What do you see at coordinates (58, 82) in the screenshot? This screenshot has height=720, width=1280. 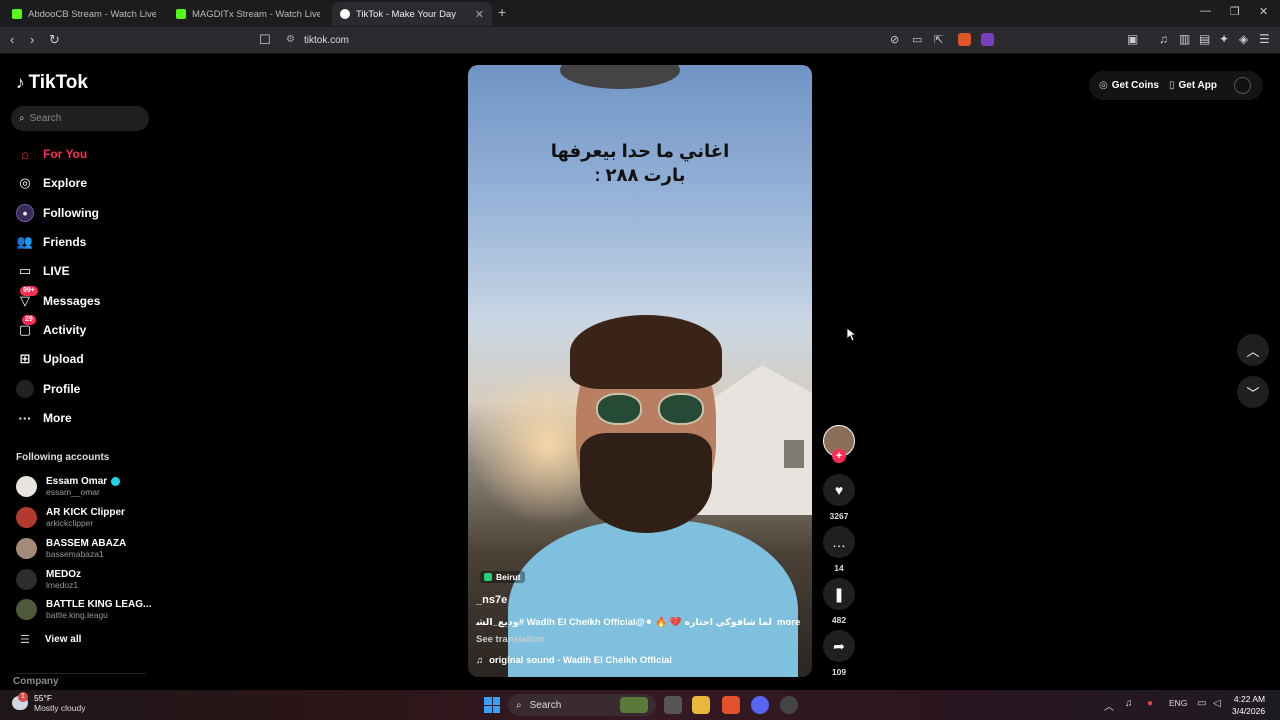 I see `logo-text: TikTok` at bounding box center [58, 82].